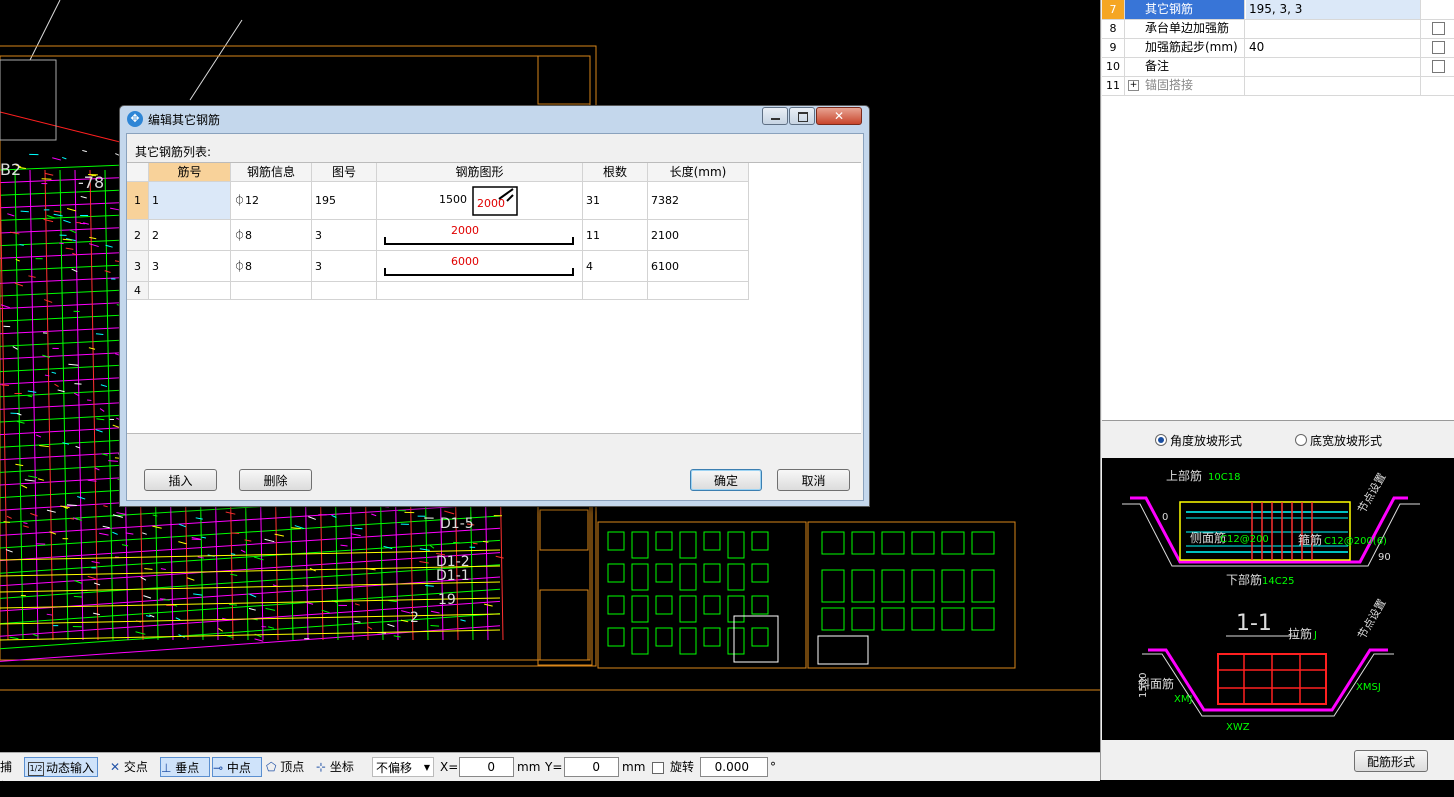  I want to click on perpendicular-icon: ⊥, so click(166, 768).